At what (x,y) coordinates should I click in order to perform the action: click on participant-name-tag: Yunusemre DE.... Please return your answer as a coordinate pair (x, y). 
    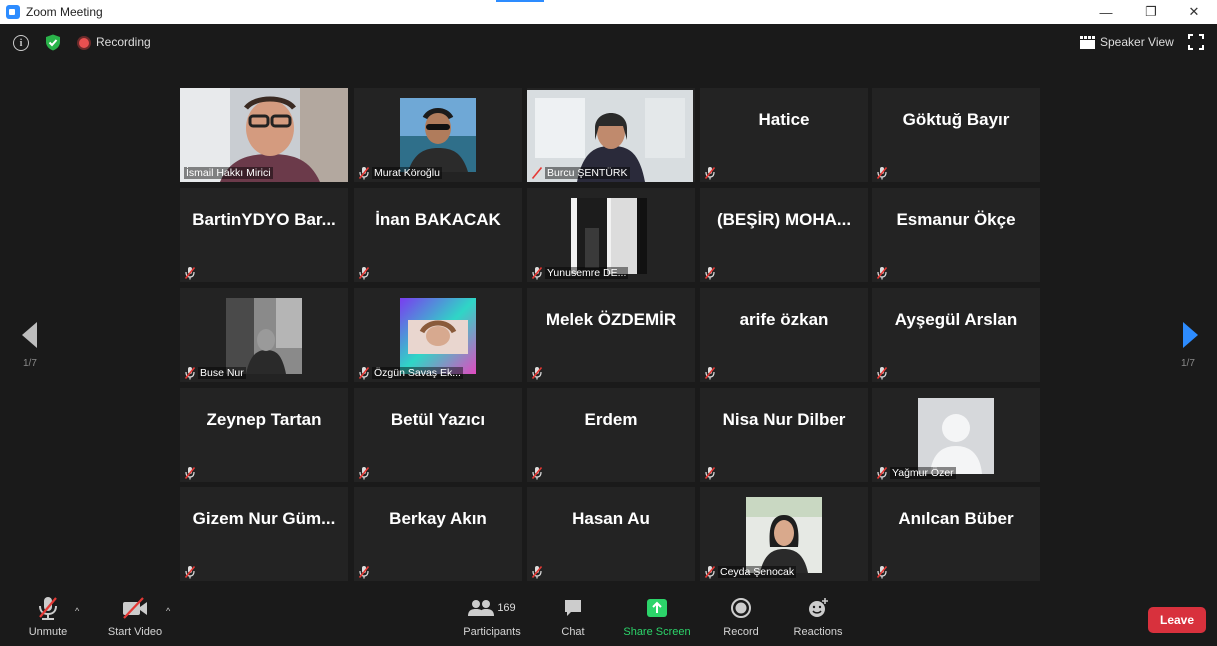
    Looking at the image, I should click on (580, 272).